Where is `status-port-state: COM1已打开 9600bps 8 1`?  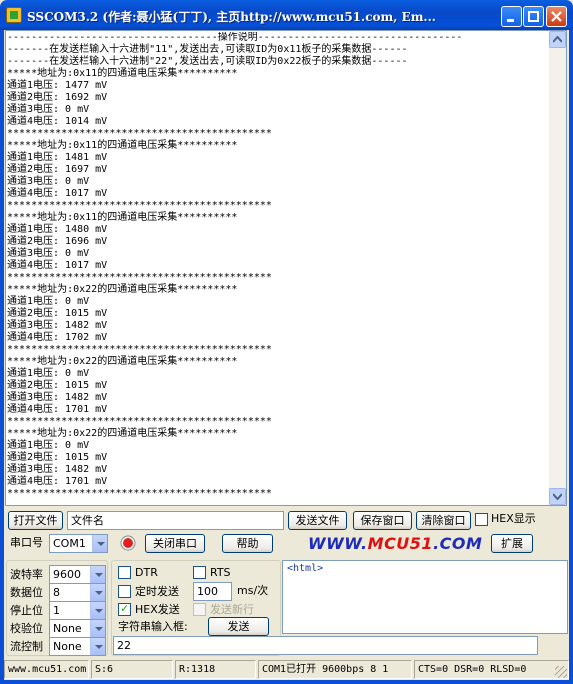
status-port-state: COM1已打开 9600bps 8 1 is located at coordinates (335, 669).